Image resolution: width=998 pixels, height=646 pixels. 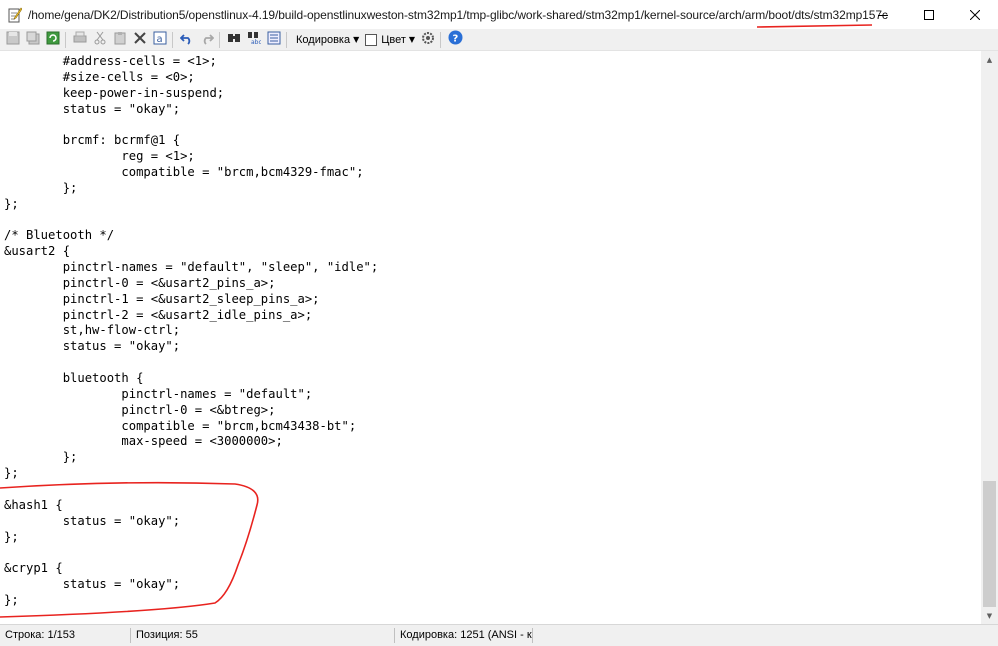 What do you see at coordinates (114, 92) in the screenshot?
I see `code-line: keep-power-in-suspend;` at bounding box center [114, 92].